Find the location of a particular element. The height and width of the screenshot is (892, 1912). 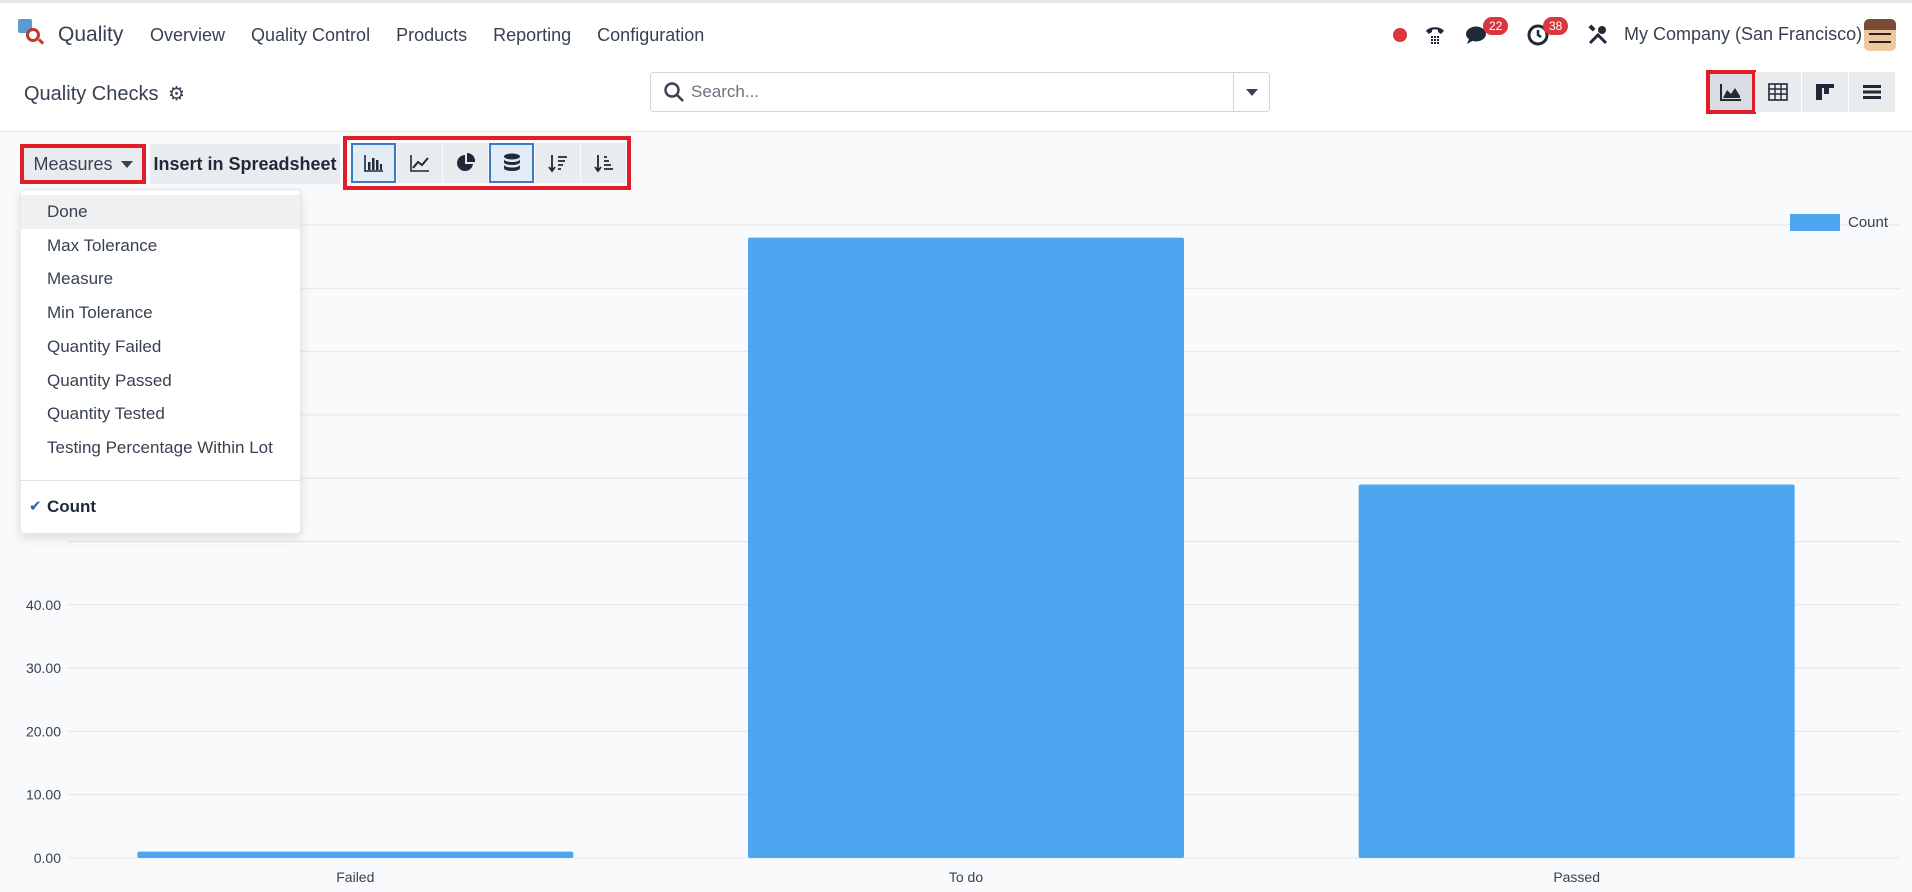

line-chart-button is located at coordinates (419, 163).